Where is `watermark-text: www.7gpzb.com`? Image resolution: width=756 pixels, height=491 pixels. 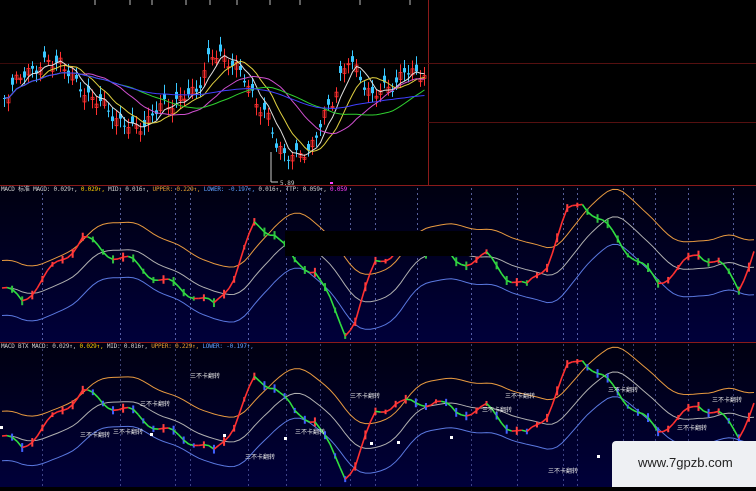
watermark-text: www.7gpzb.com is located at coordinates (685, 462).